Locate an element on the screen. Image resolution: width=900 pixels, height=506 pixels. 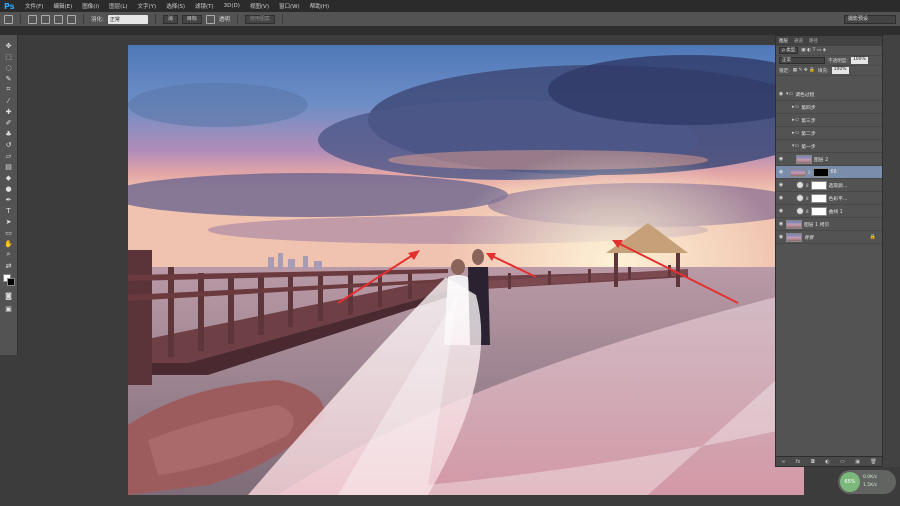
type-tool-icon: T is located at coordinates (8, 210).